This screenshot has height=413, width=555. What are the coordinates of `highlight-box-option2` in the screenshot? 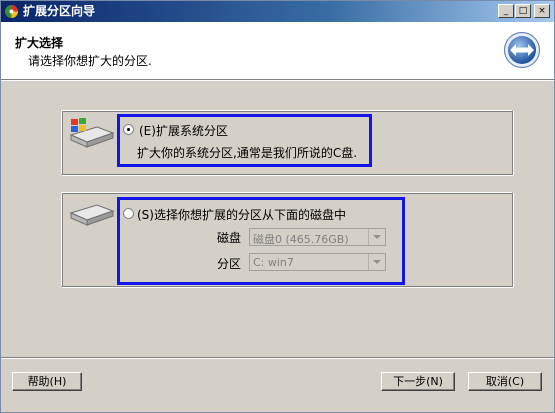 It's located at (261, 241).